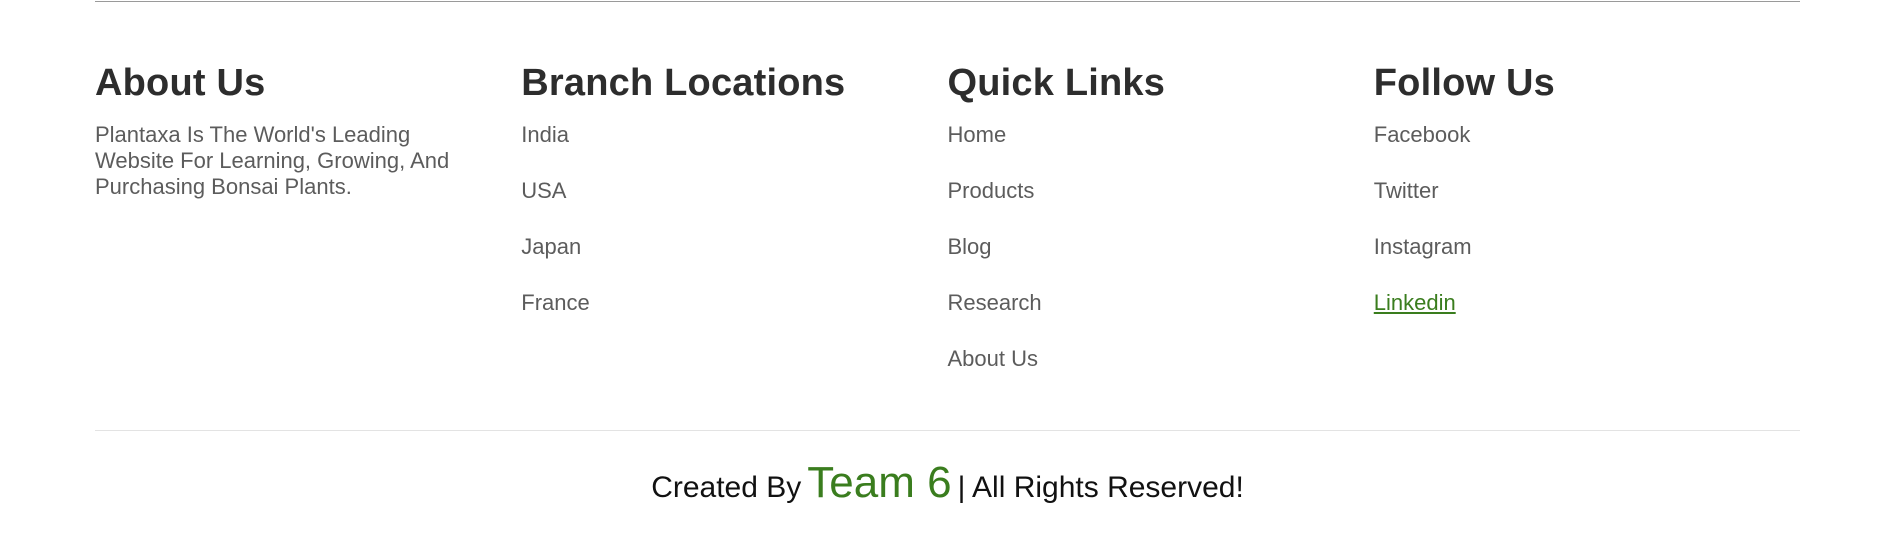 This screenshot has width=1896, height=546. I want to click on credit-suffix: | All Rights Reserved!, so click(1100, 487).